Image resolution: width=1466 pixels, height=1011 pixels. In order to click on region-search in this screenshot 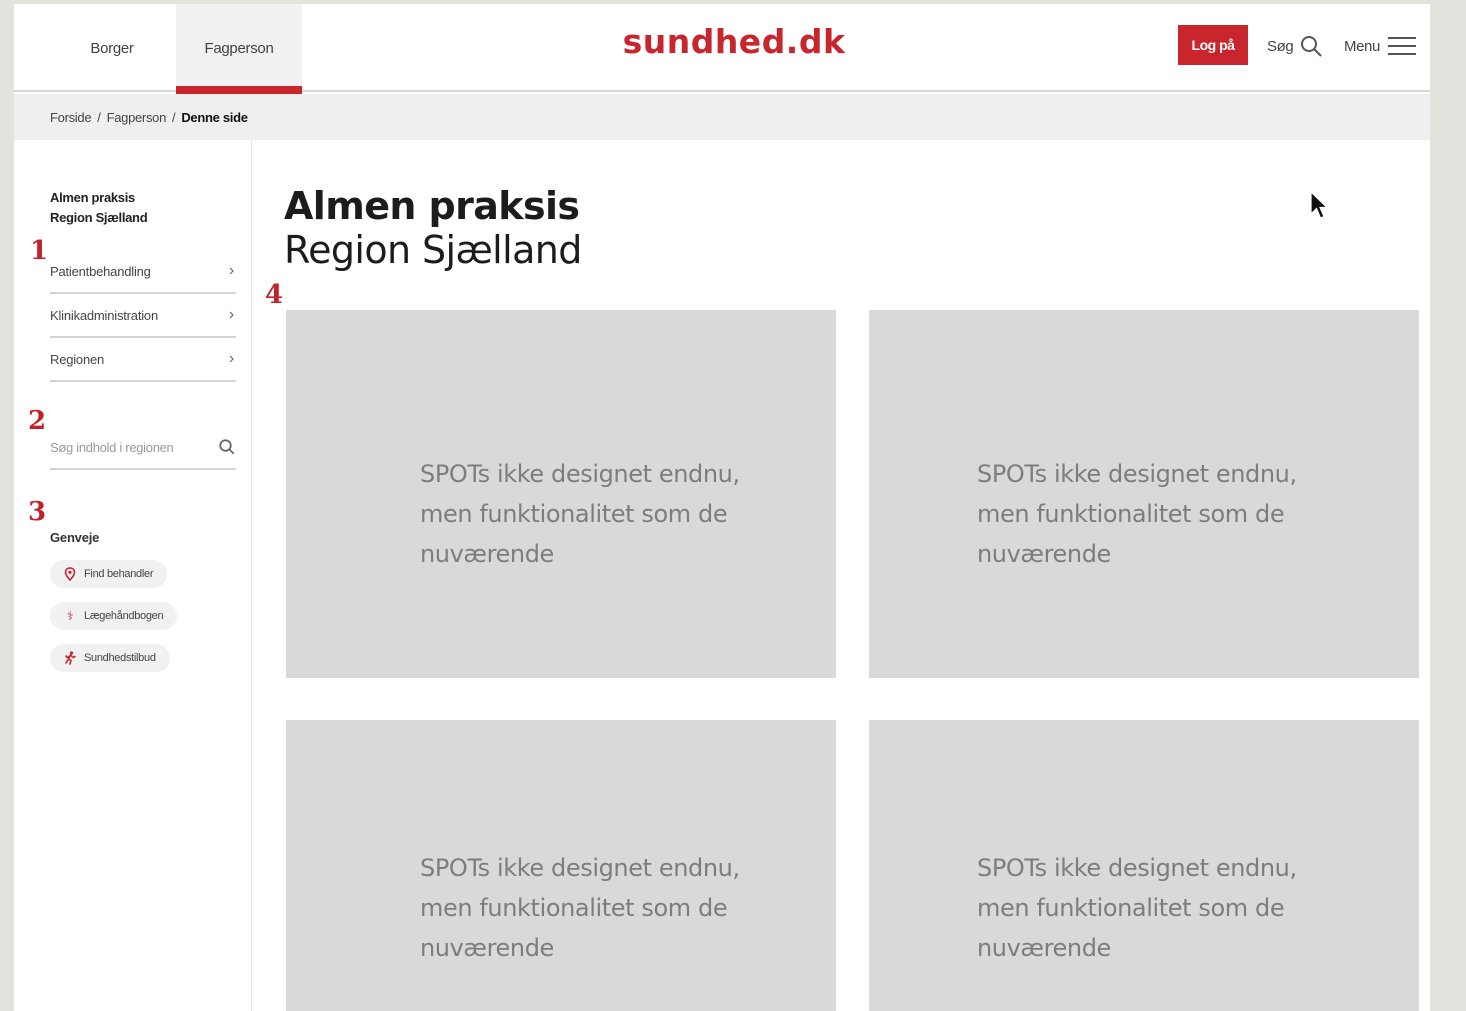, I will do `click(143, 448)`.